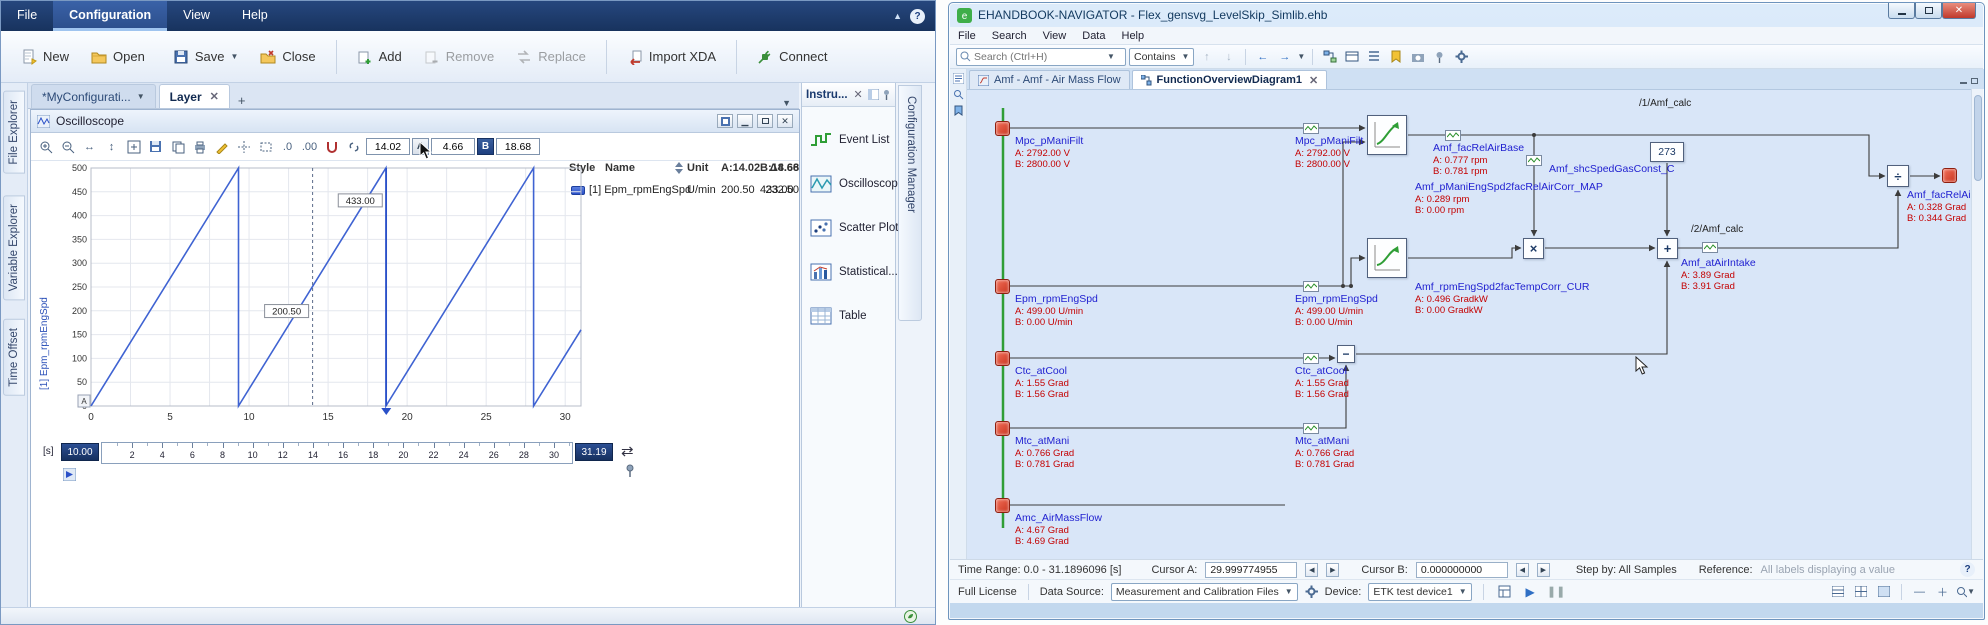  Describe the element at coordinates (14, 248) in the screenshot. I see `sidebar-tab-variable-explorer: Variable Explorer` at that location.